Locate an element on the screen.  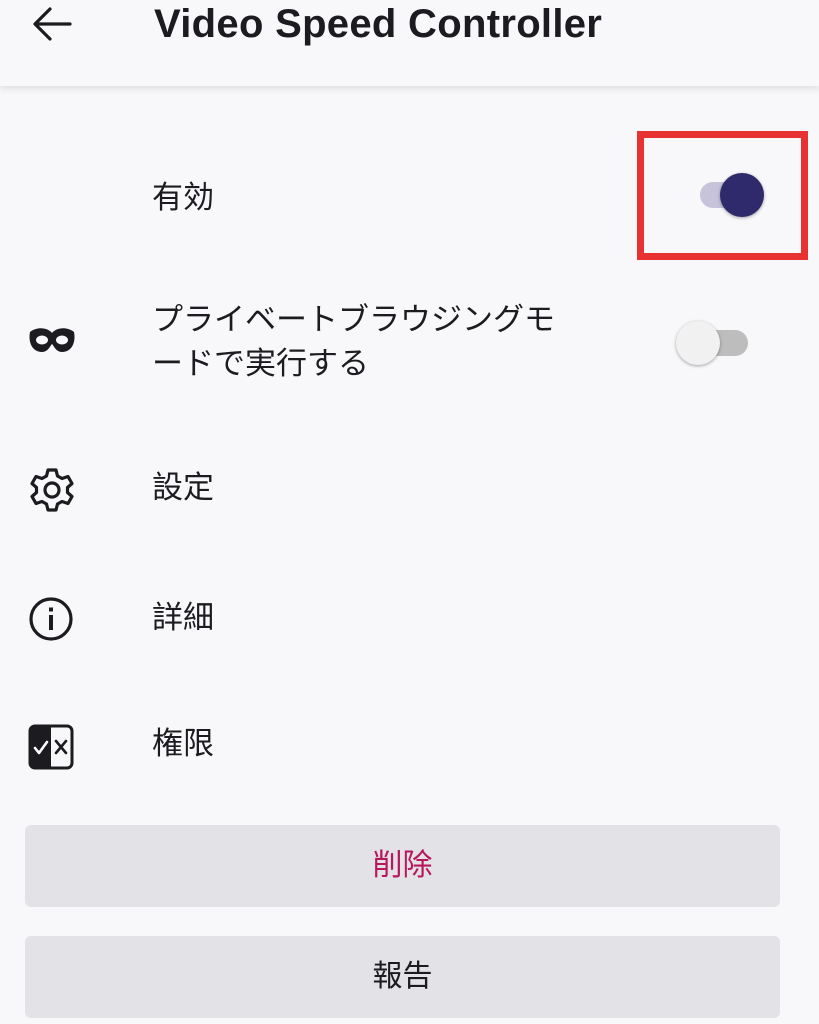
permissions-row: 権限 is located at coordinates (409, 746).